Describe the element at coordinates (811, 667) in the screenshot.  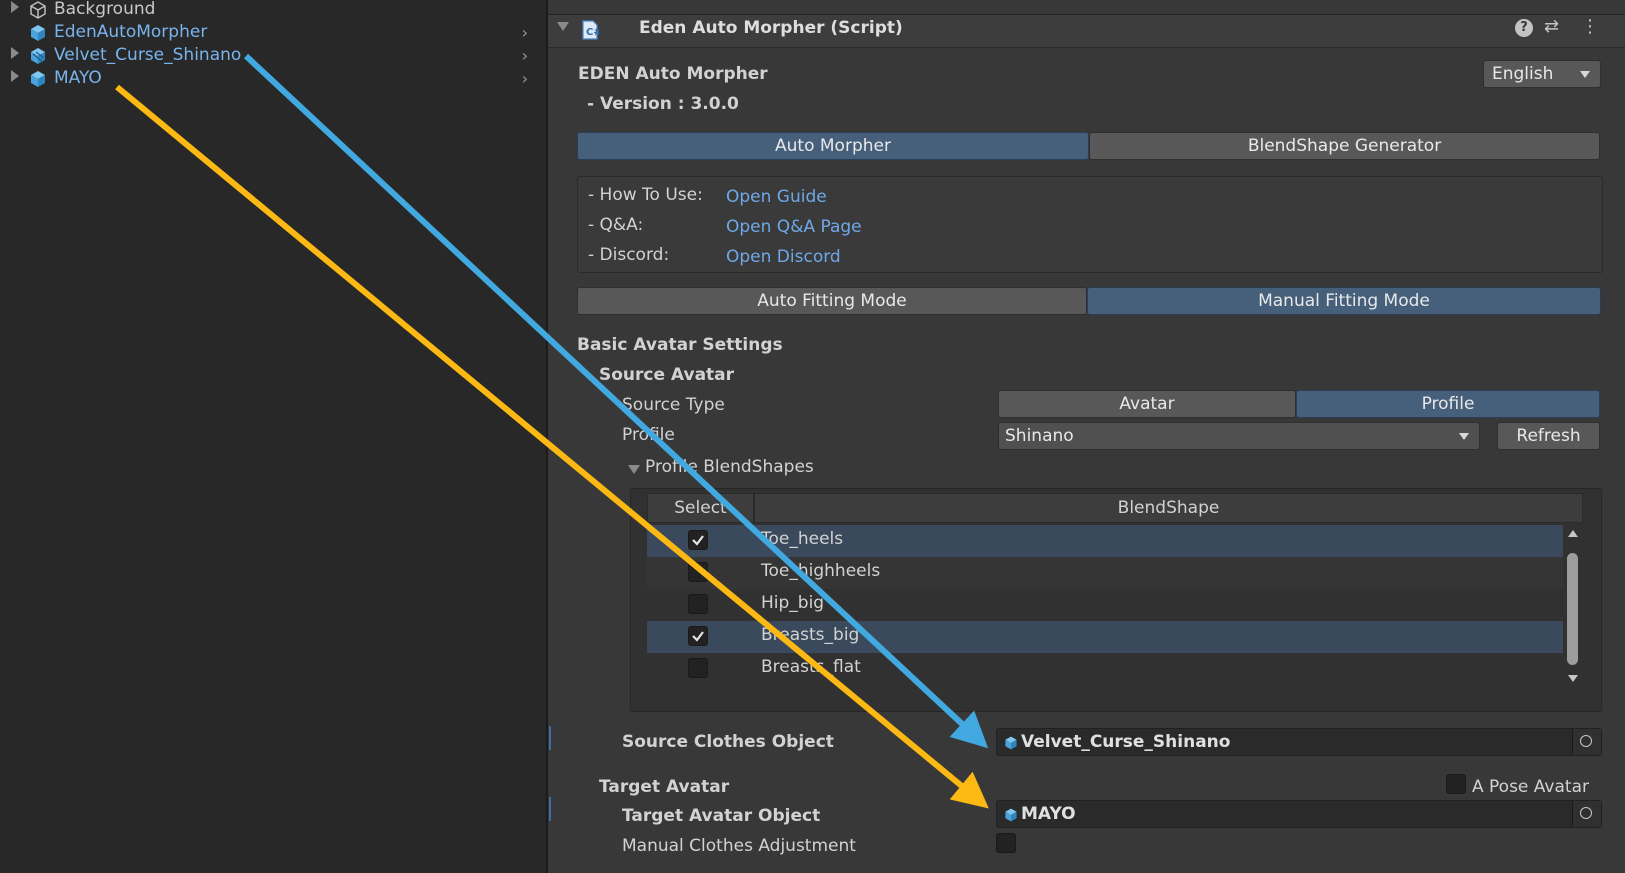
I see `blendshape-name: Breasts_flat` at that location.